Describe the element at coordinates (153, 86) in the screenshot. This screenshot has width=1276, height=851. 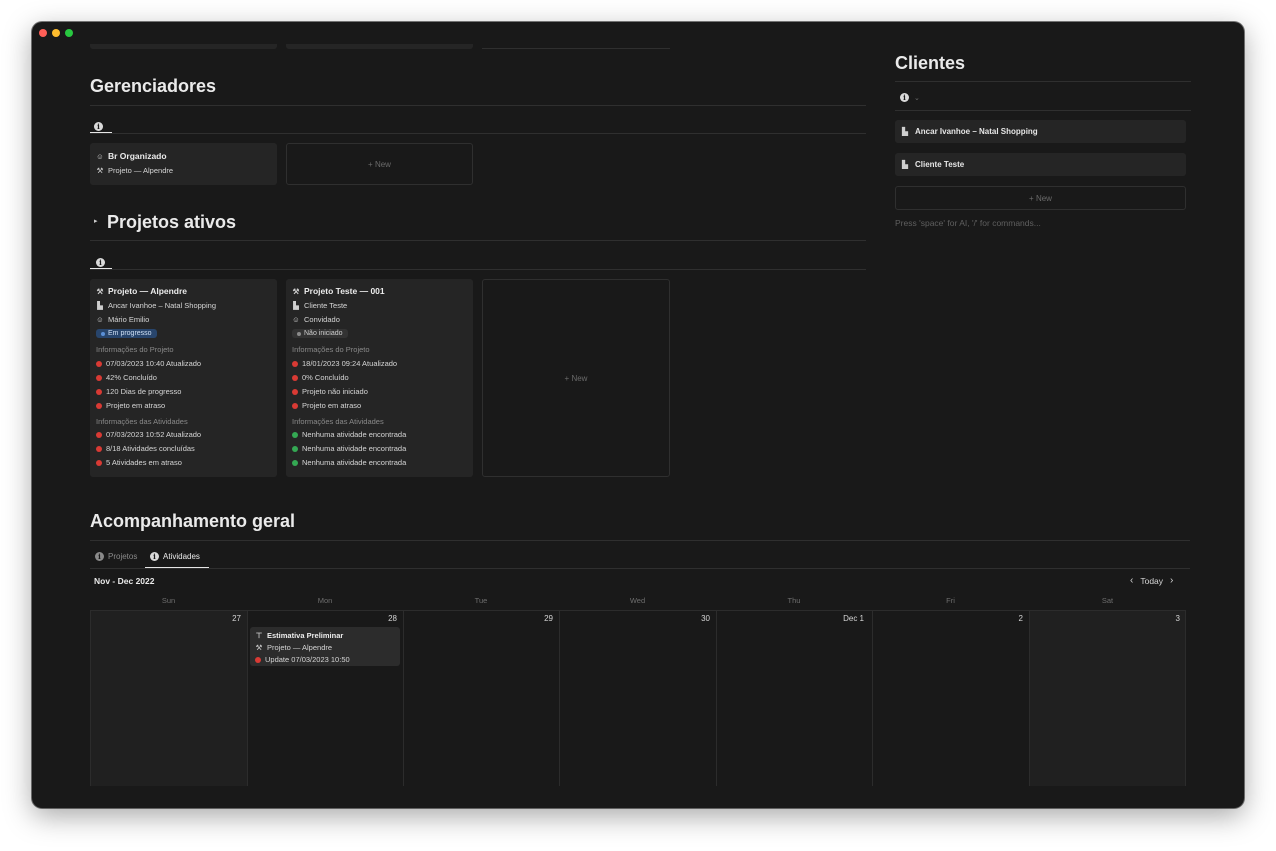
I see `gerenciadores-heading: Gerenciadores` at that location.